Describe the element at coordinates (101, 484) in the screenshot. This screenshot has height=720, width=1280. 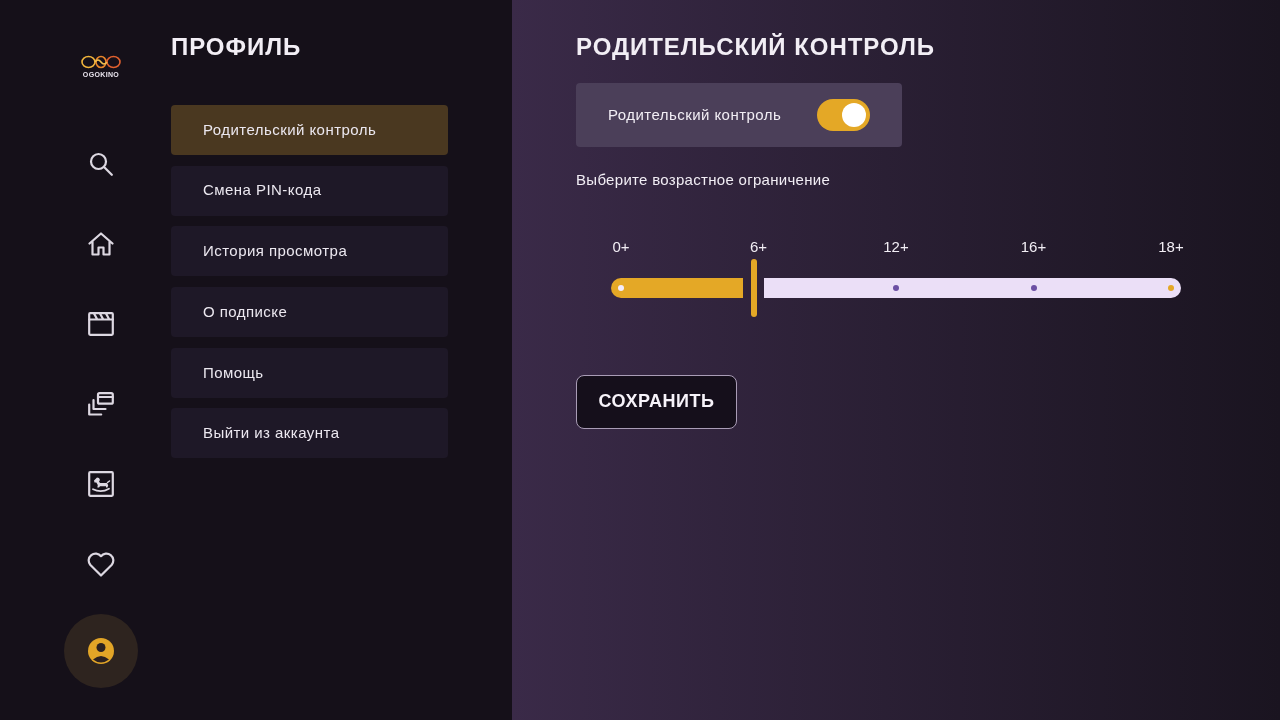
I see `rocking-horse-icon` at that location.